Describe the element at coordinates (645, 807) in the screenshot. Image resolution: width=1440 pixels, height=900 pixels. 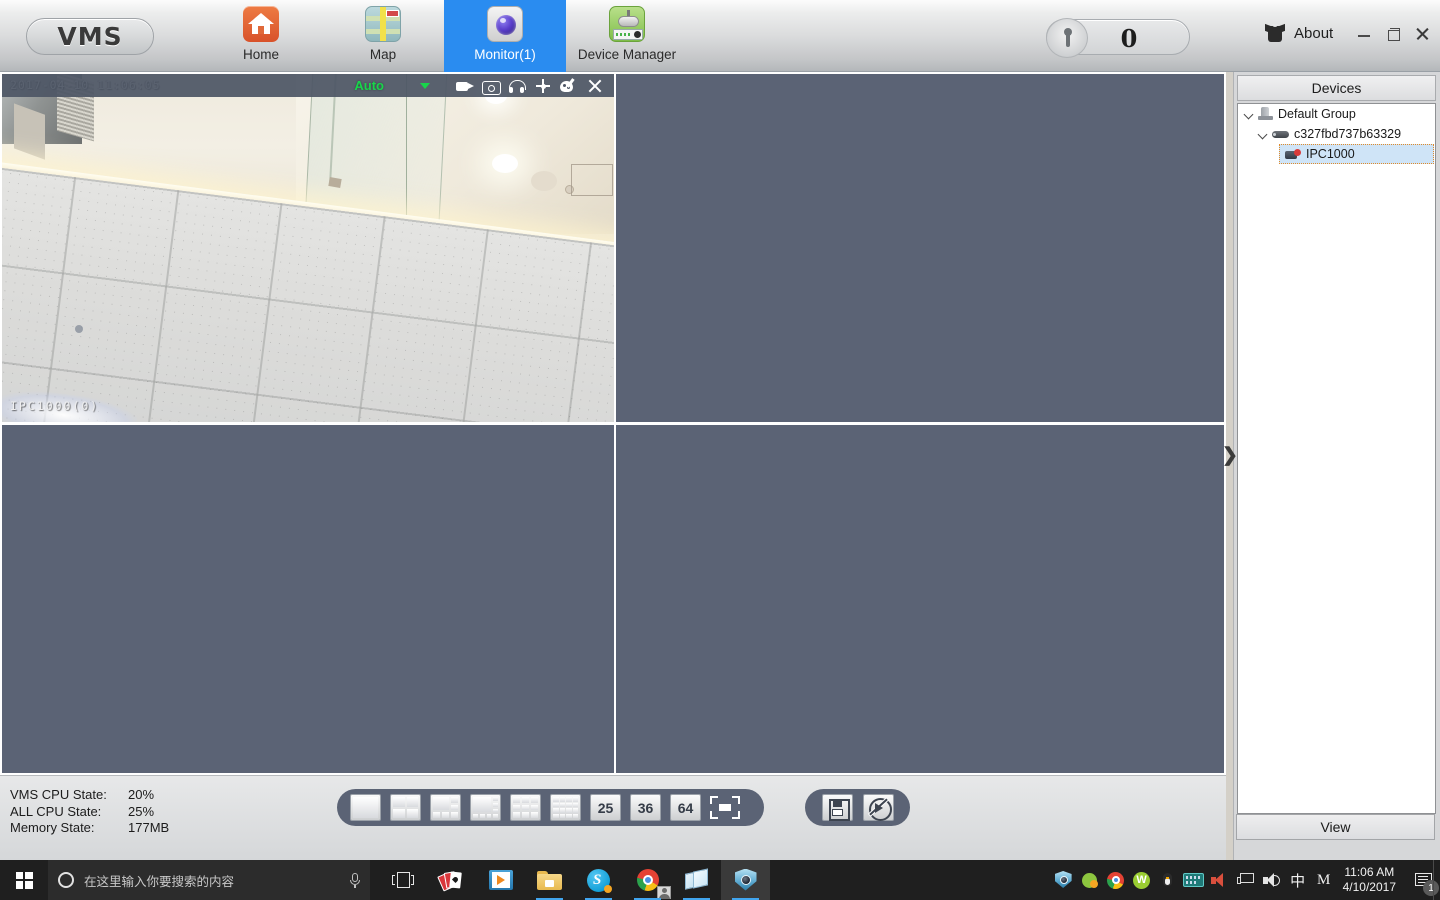
I see `layout-36-button: 36` at that location.